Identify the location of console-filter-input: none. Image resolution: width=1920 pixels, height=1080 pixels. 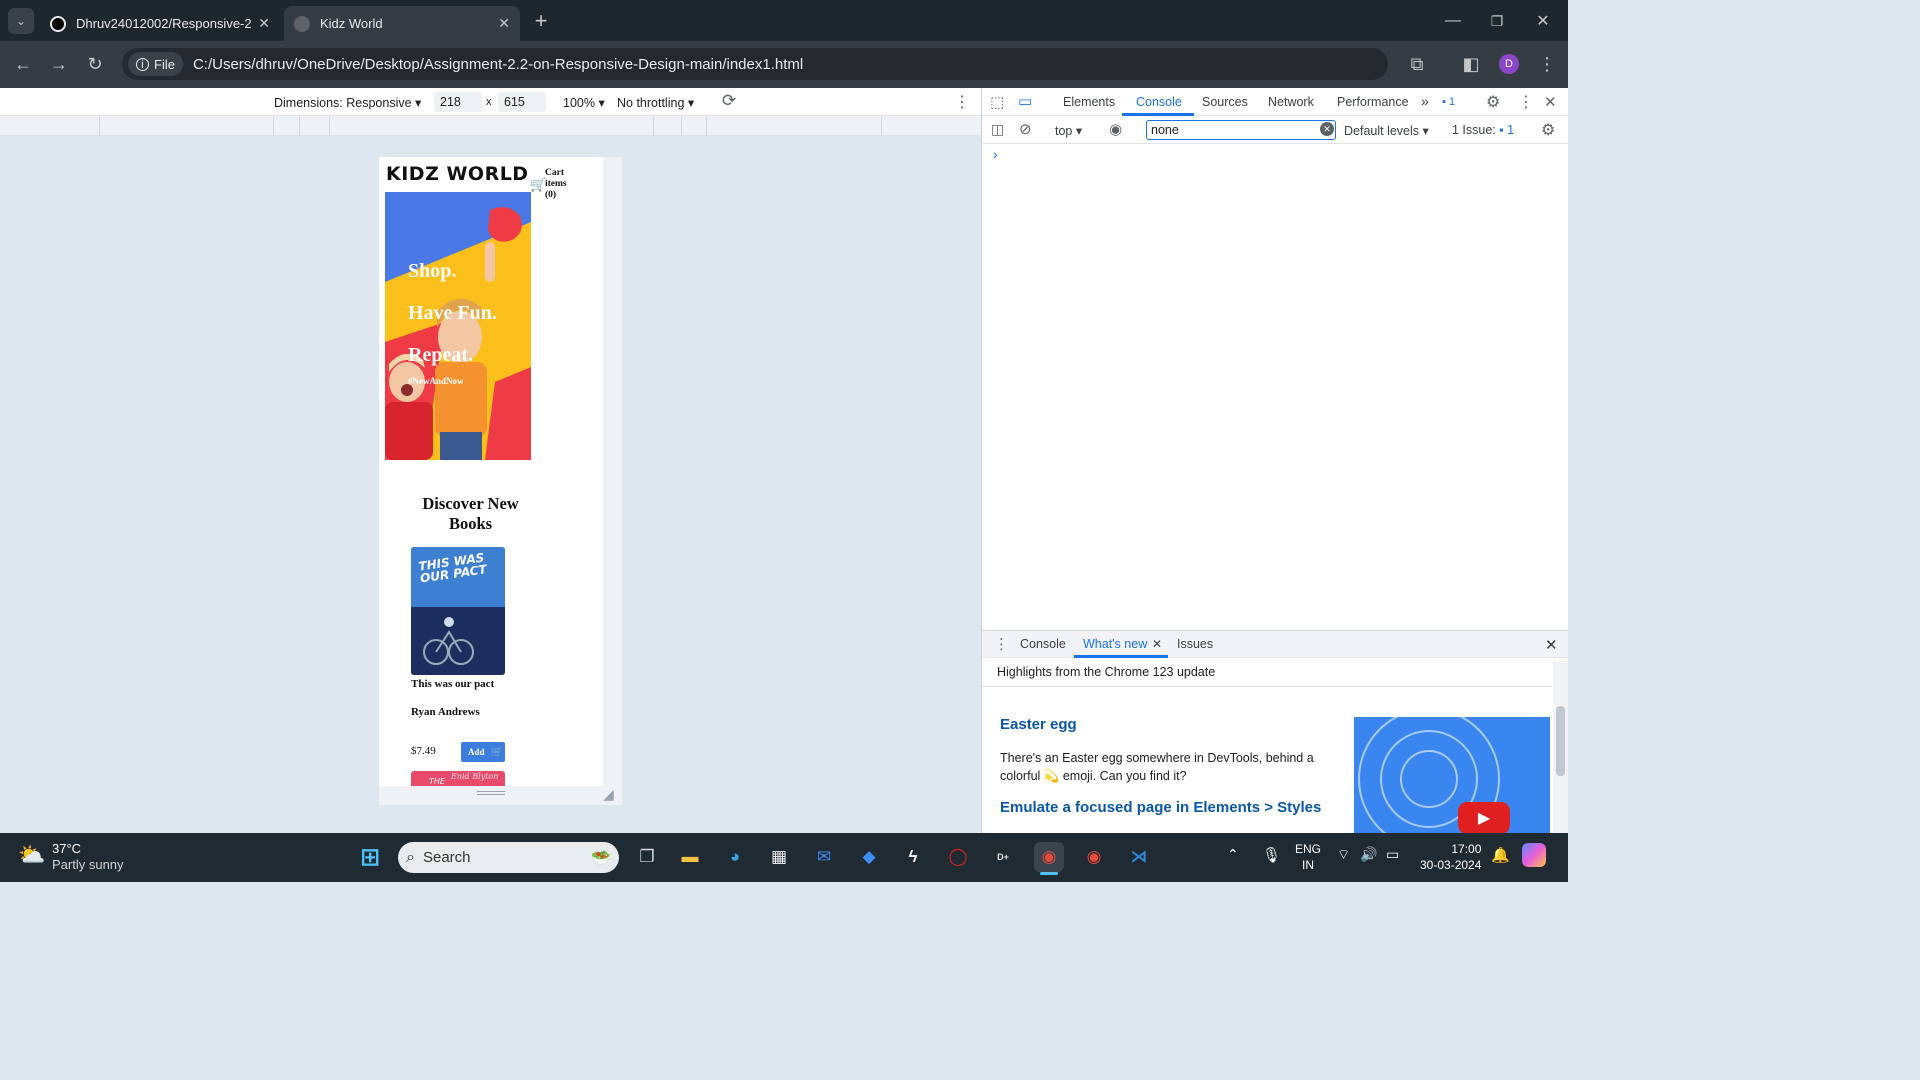
(1241, 130).